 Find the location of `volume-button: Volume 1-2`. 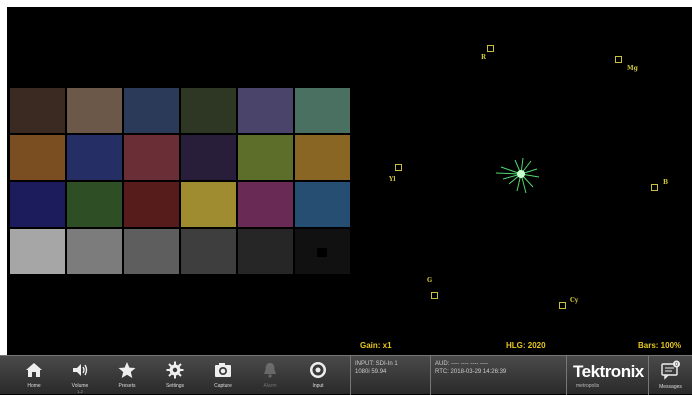

volume-button: Volume 1-2 is located at coordinates (80, 375).